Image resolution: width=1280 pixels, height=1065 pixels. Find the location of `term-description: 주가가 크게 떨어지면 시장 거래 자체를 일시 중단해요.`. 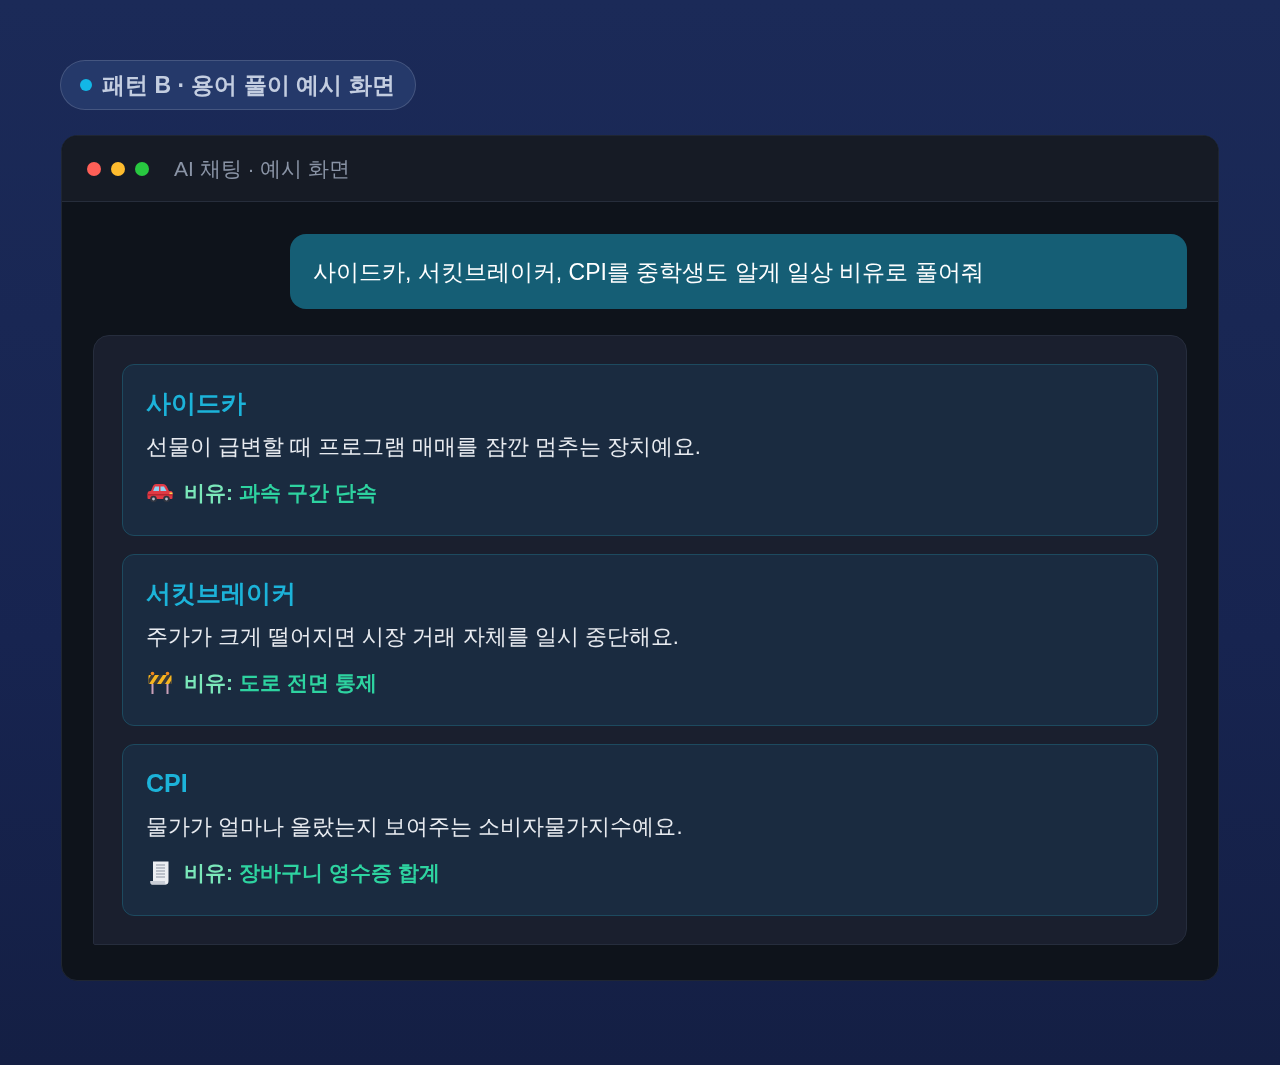

term-description: 주가가 크게 떨어지면 시장 거래 자체를 일시 중단해요. is located at coordinates (412, 637).